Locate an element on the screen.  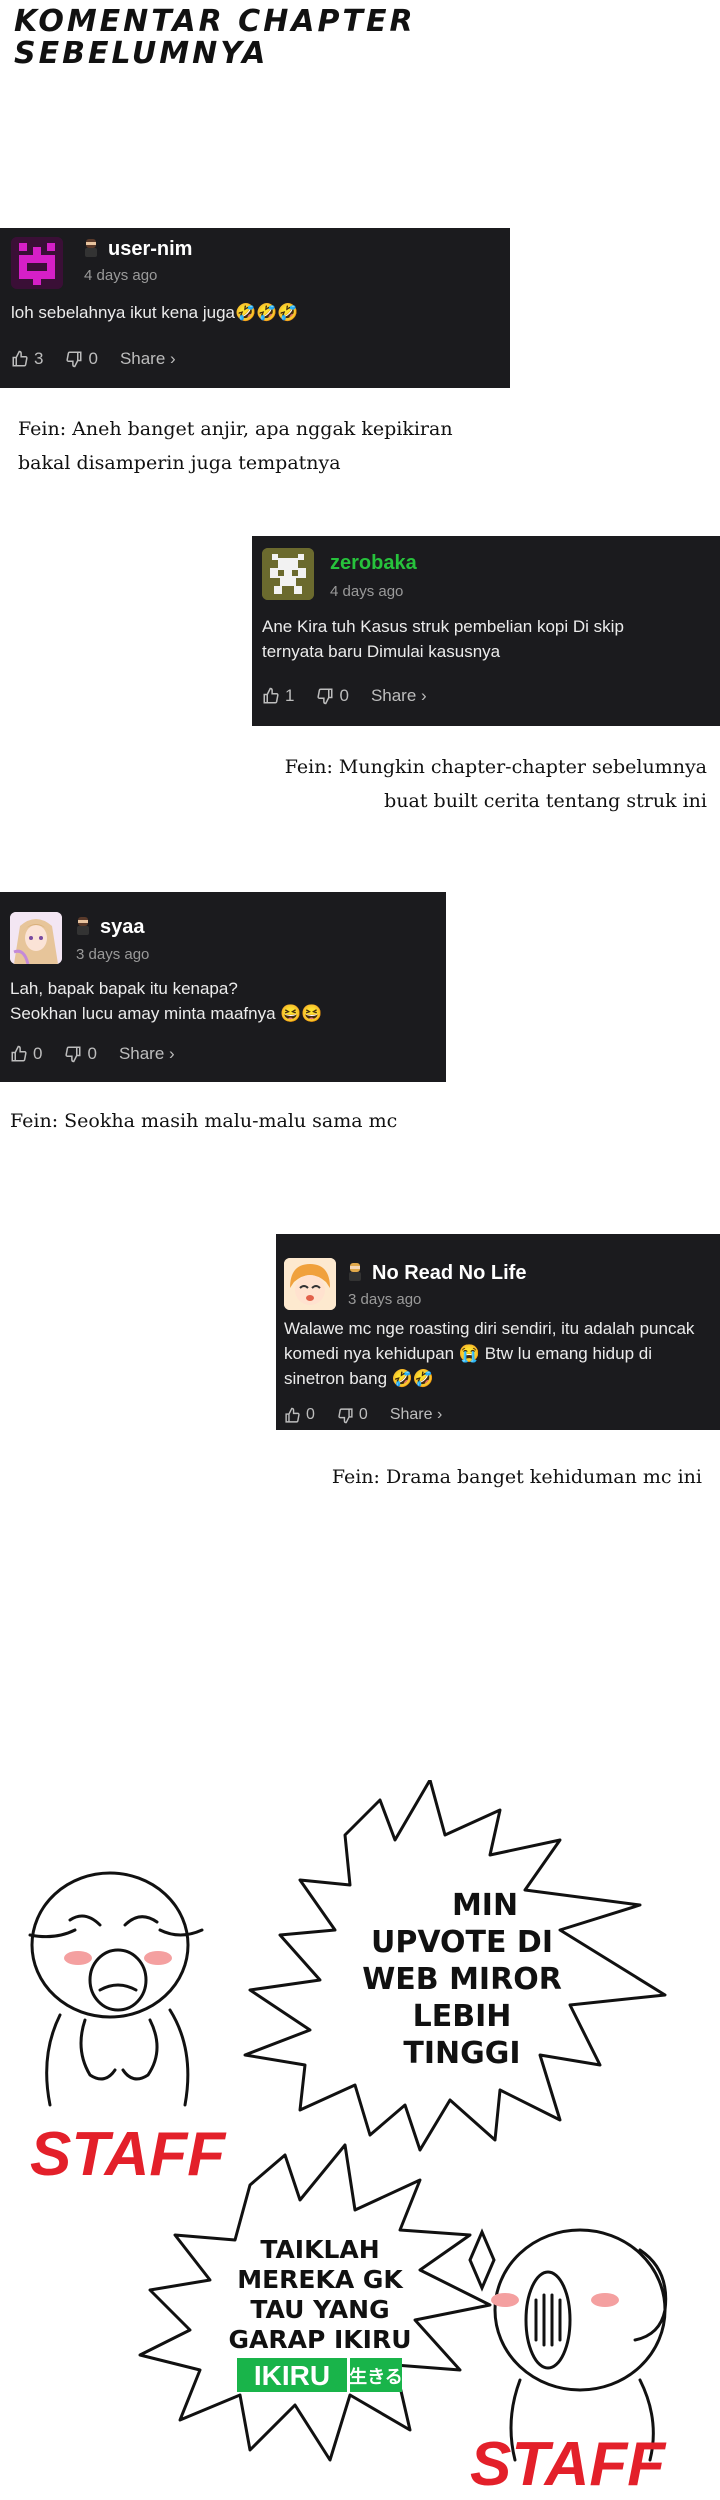
comment-actions: 3 0 Share › is located at coordinates (93, 359).